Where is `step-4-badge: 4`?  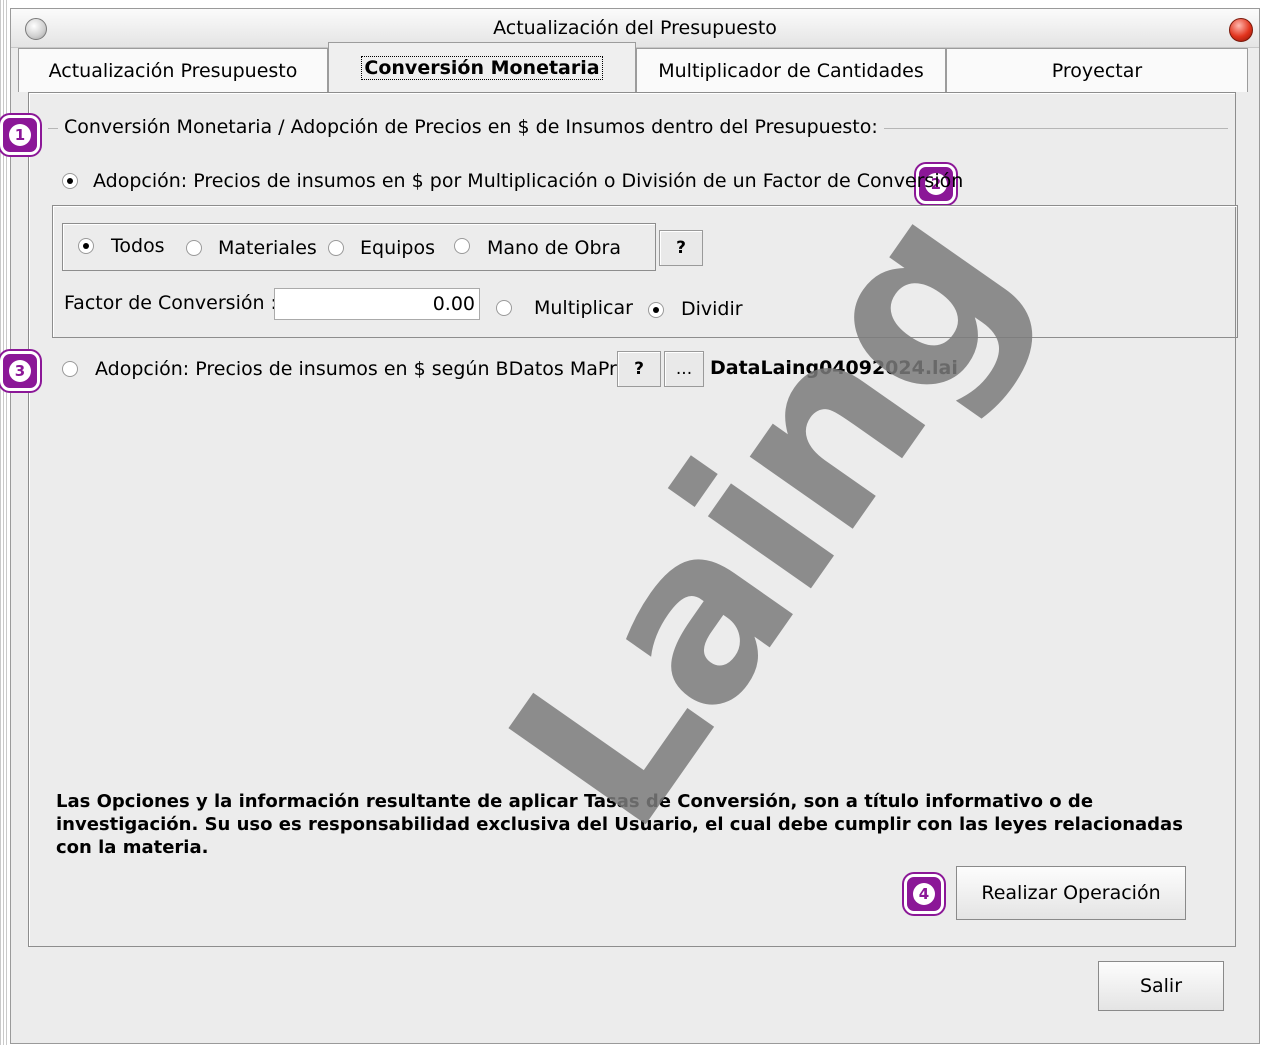
step-4-badge: 4 is located at coordinates (924, 894).